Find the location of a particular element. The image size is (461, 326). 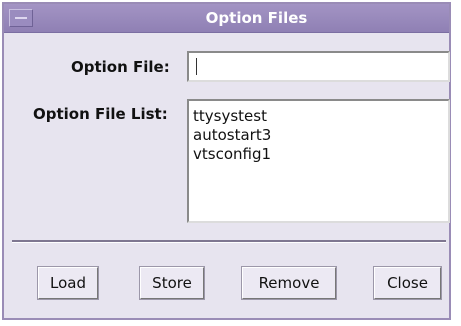

text-cursor is located at coordinates (196, 66).